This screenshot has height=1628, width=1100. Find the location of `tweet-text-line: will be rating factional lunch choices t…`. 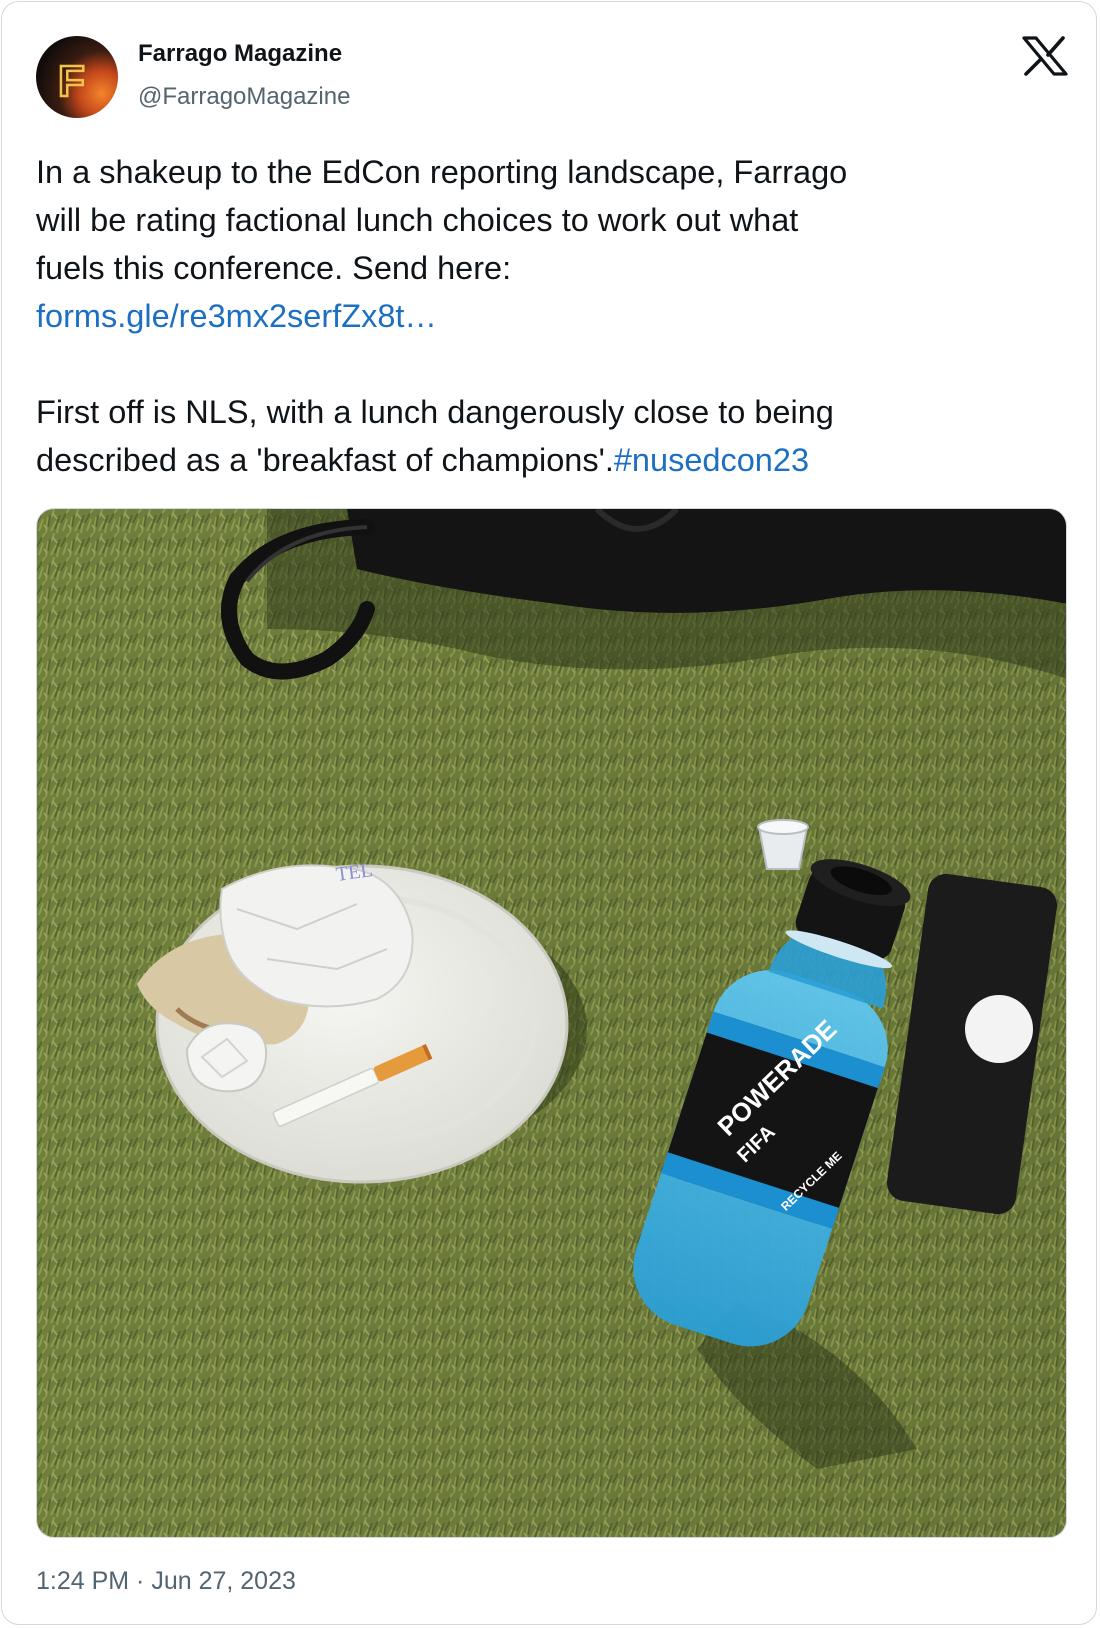

tweet-text-line: will be rating factional lunch choices t… is located at coordinates (417, 220).